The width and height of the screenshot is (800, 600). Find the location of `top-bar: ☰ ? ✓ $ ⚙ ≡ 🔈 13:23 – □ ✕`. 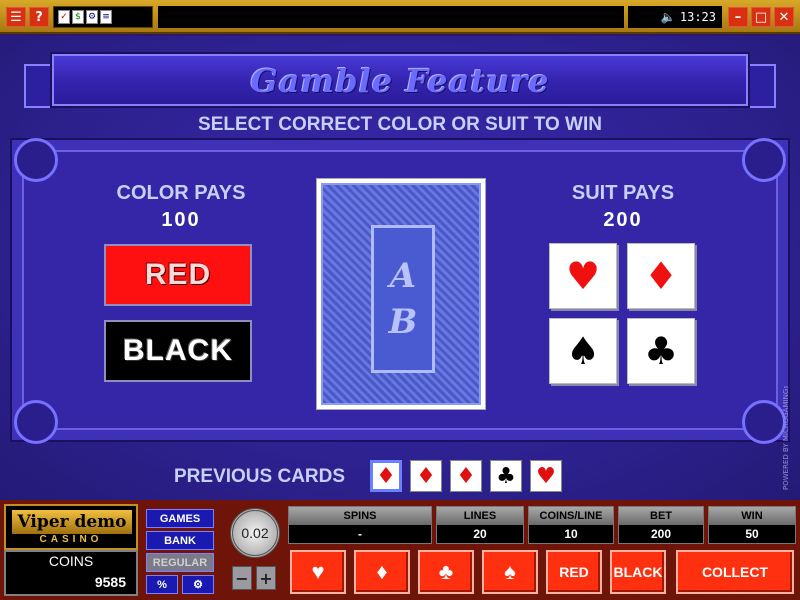

top-bar: ☰ ? ✓ $ ⚙ ≡ 🔈 13:23 – □ ✕ is located at coordinates (400, 17).